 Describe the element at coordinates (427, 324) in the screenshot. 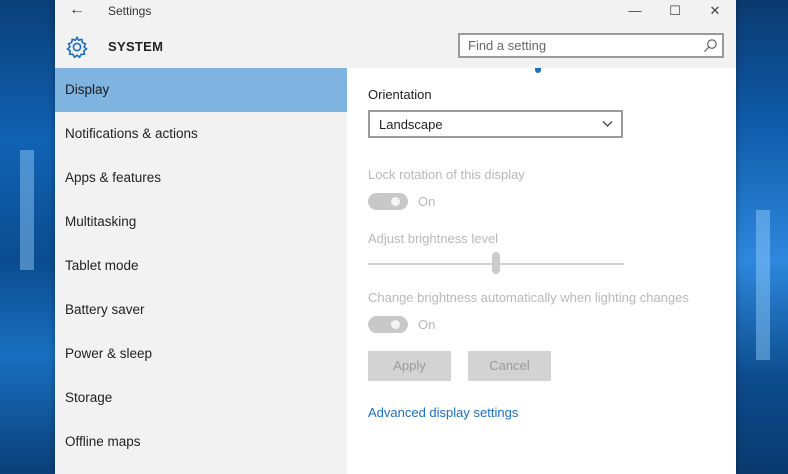

I see `auto-brightness-state: On` at that location.